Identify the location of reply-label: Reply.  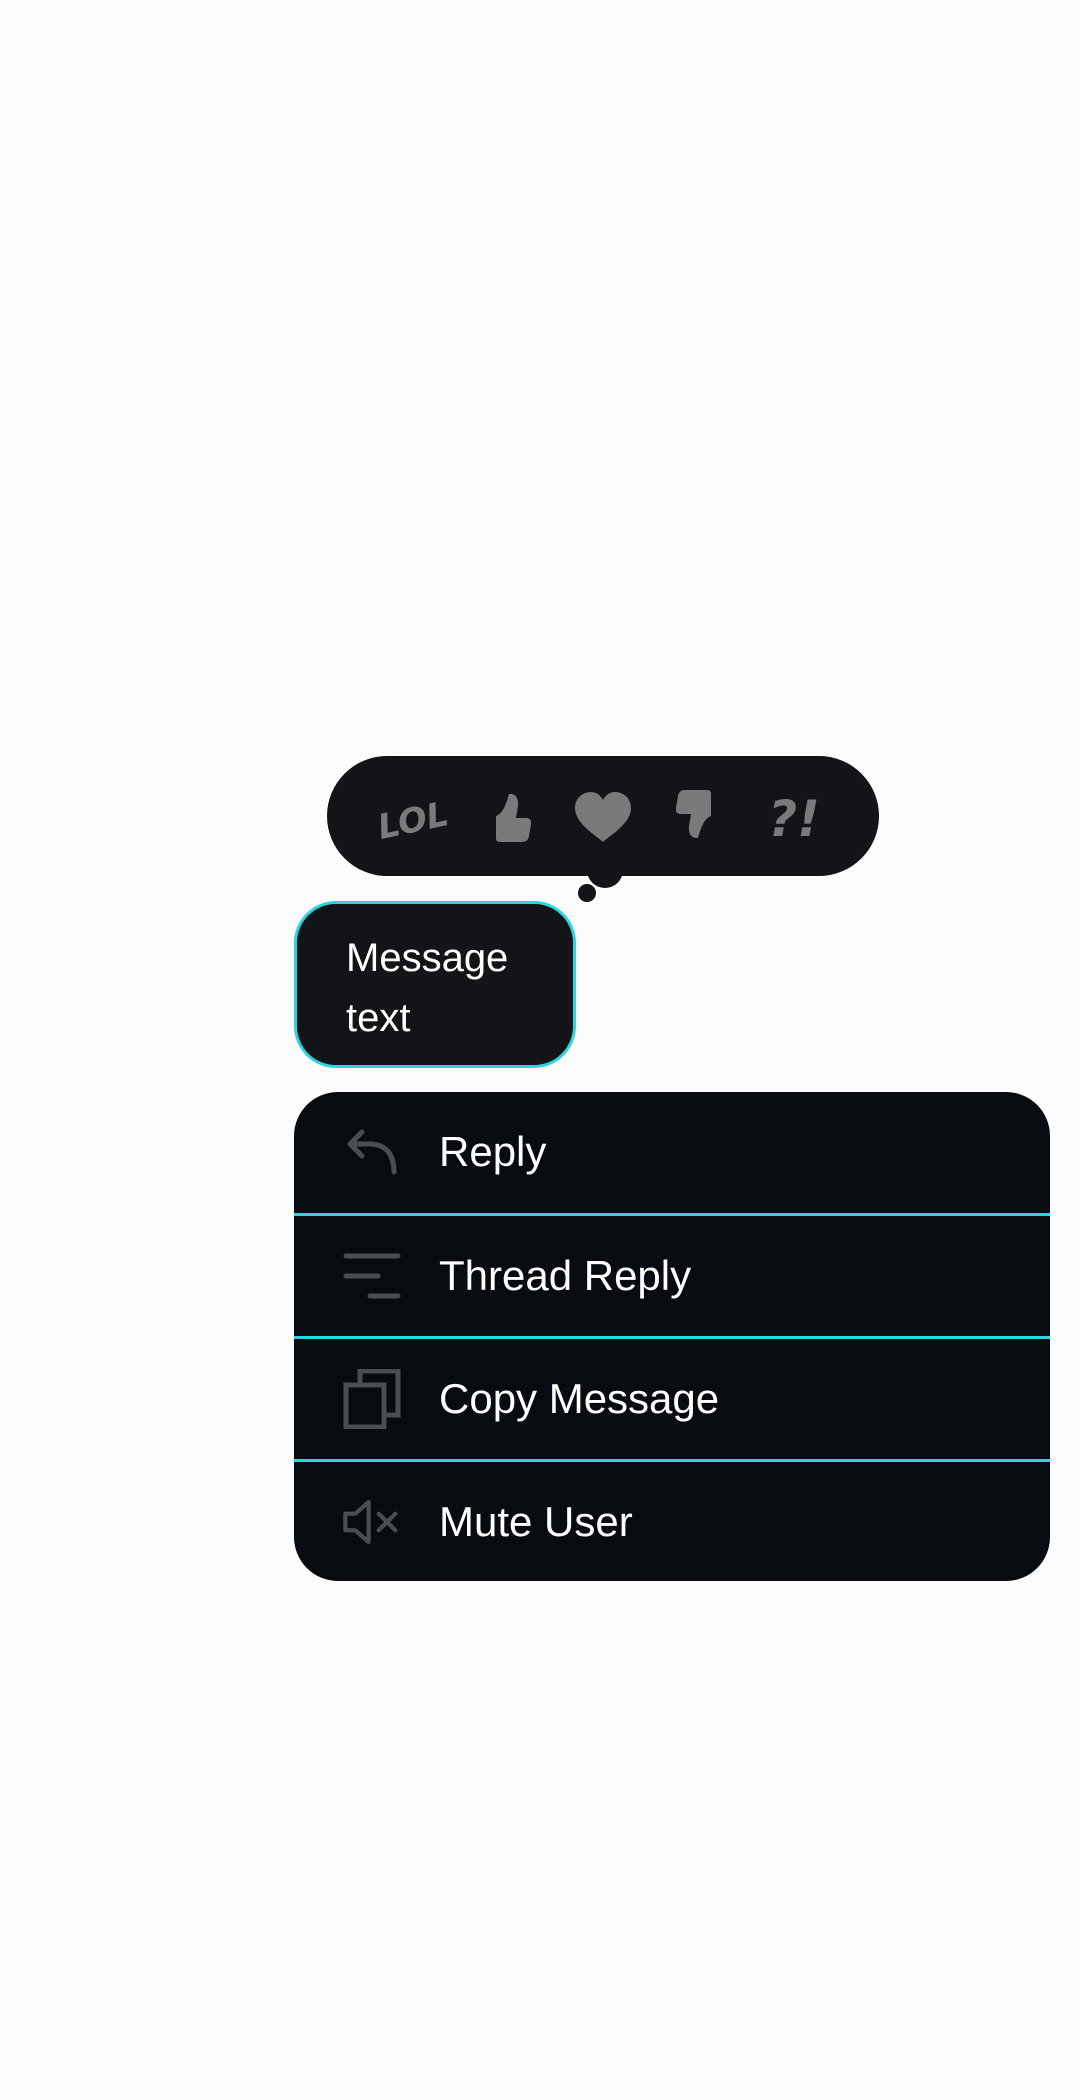
(493, 1151).